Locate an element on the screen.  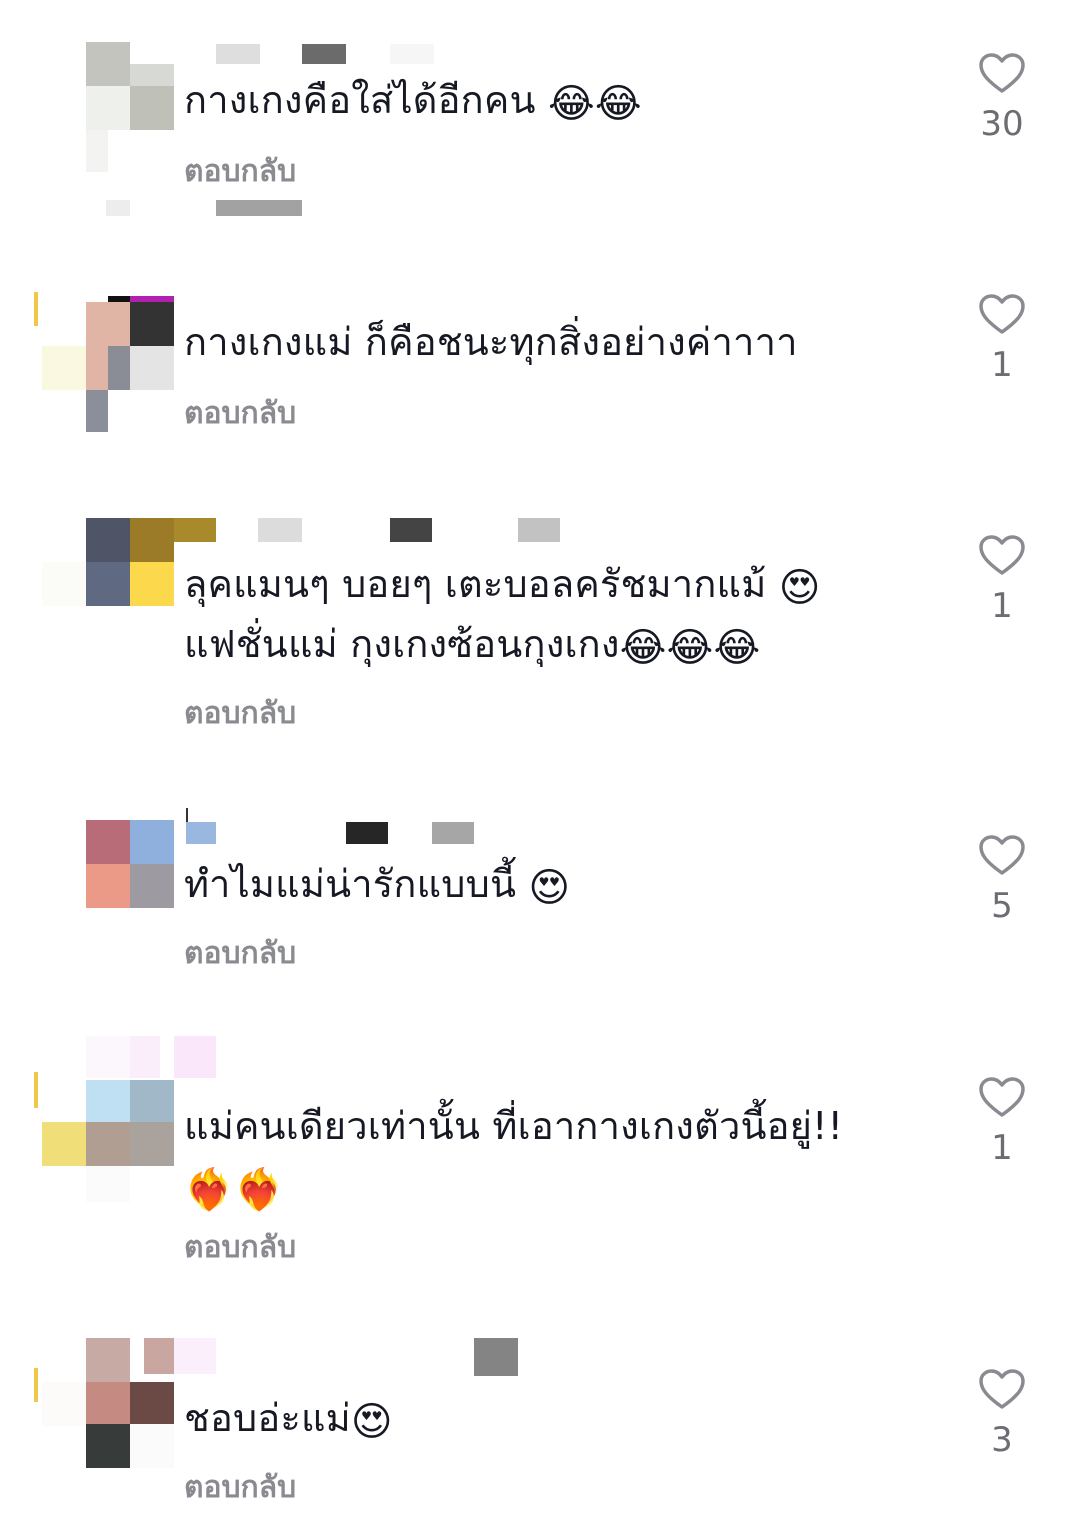
comment-body: ชอบอ่ะแม่ is located at coordinates (267, 1418).